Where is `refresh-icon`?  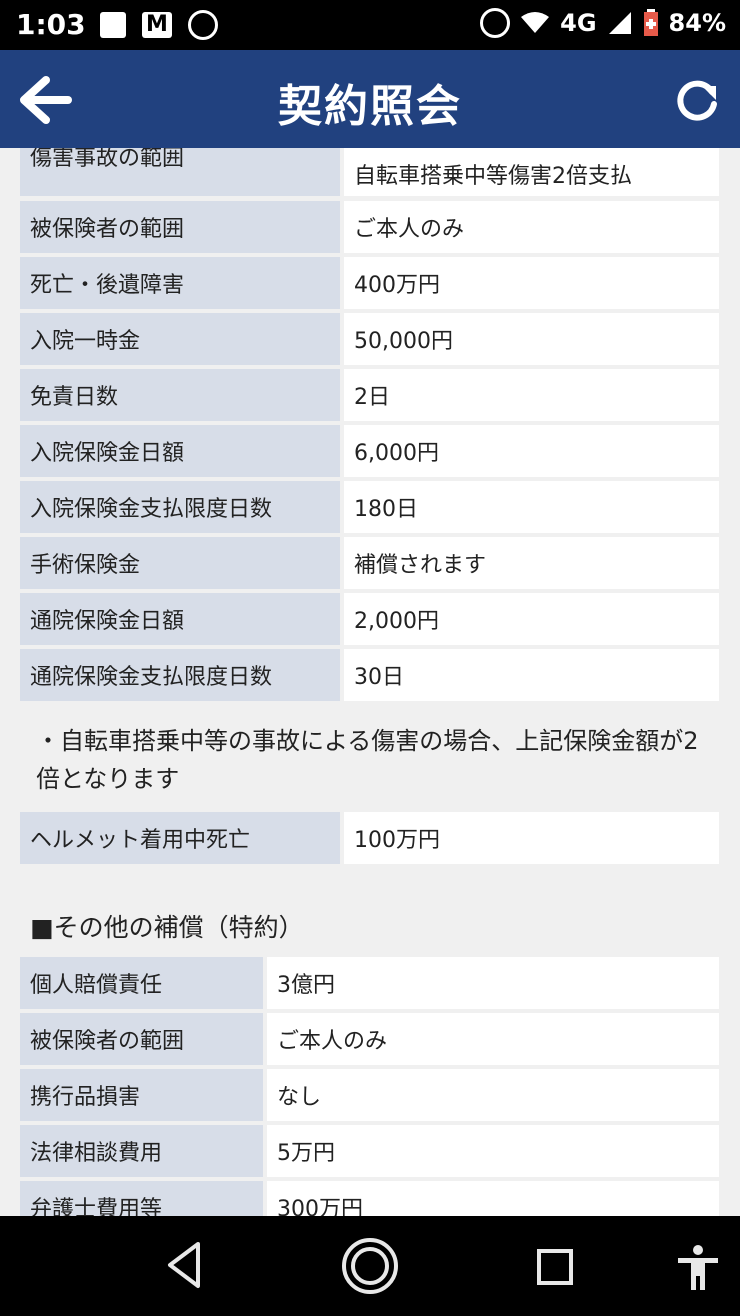 refresh-icon is located at coordinates (697, 101).